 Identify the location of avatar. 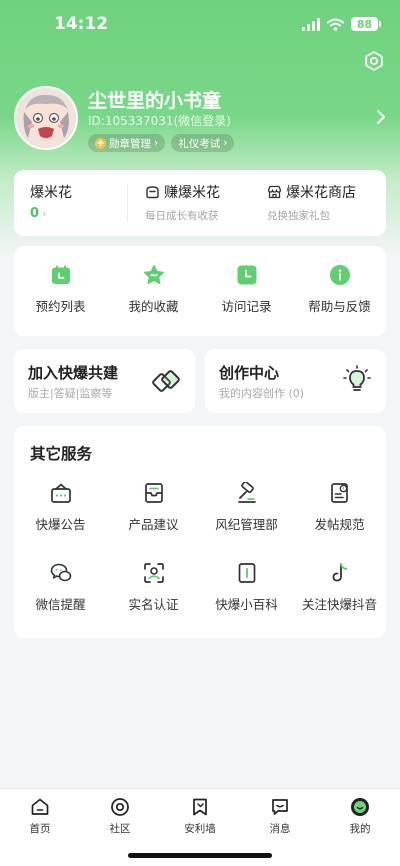
(46, 118).